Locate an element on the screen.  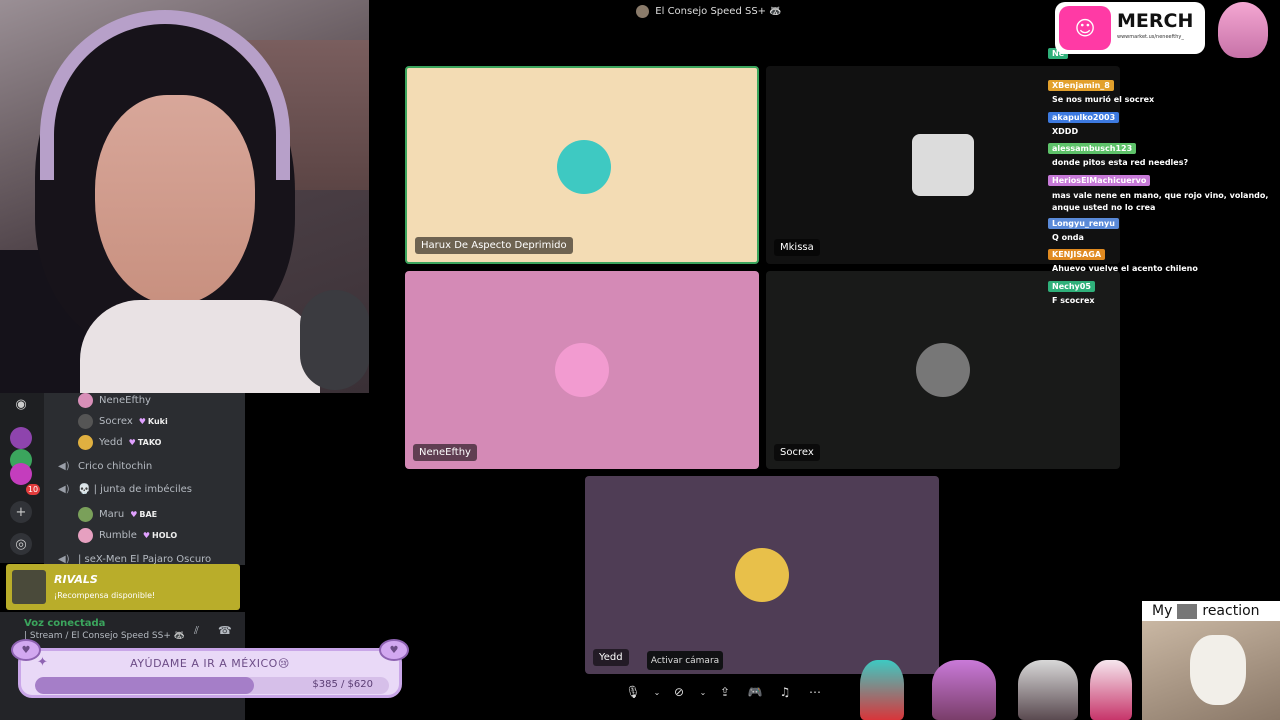
reaction-label: My reaction is located at coordinates (1206, 611).